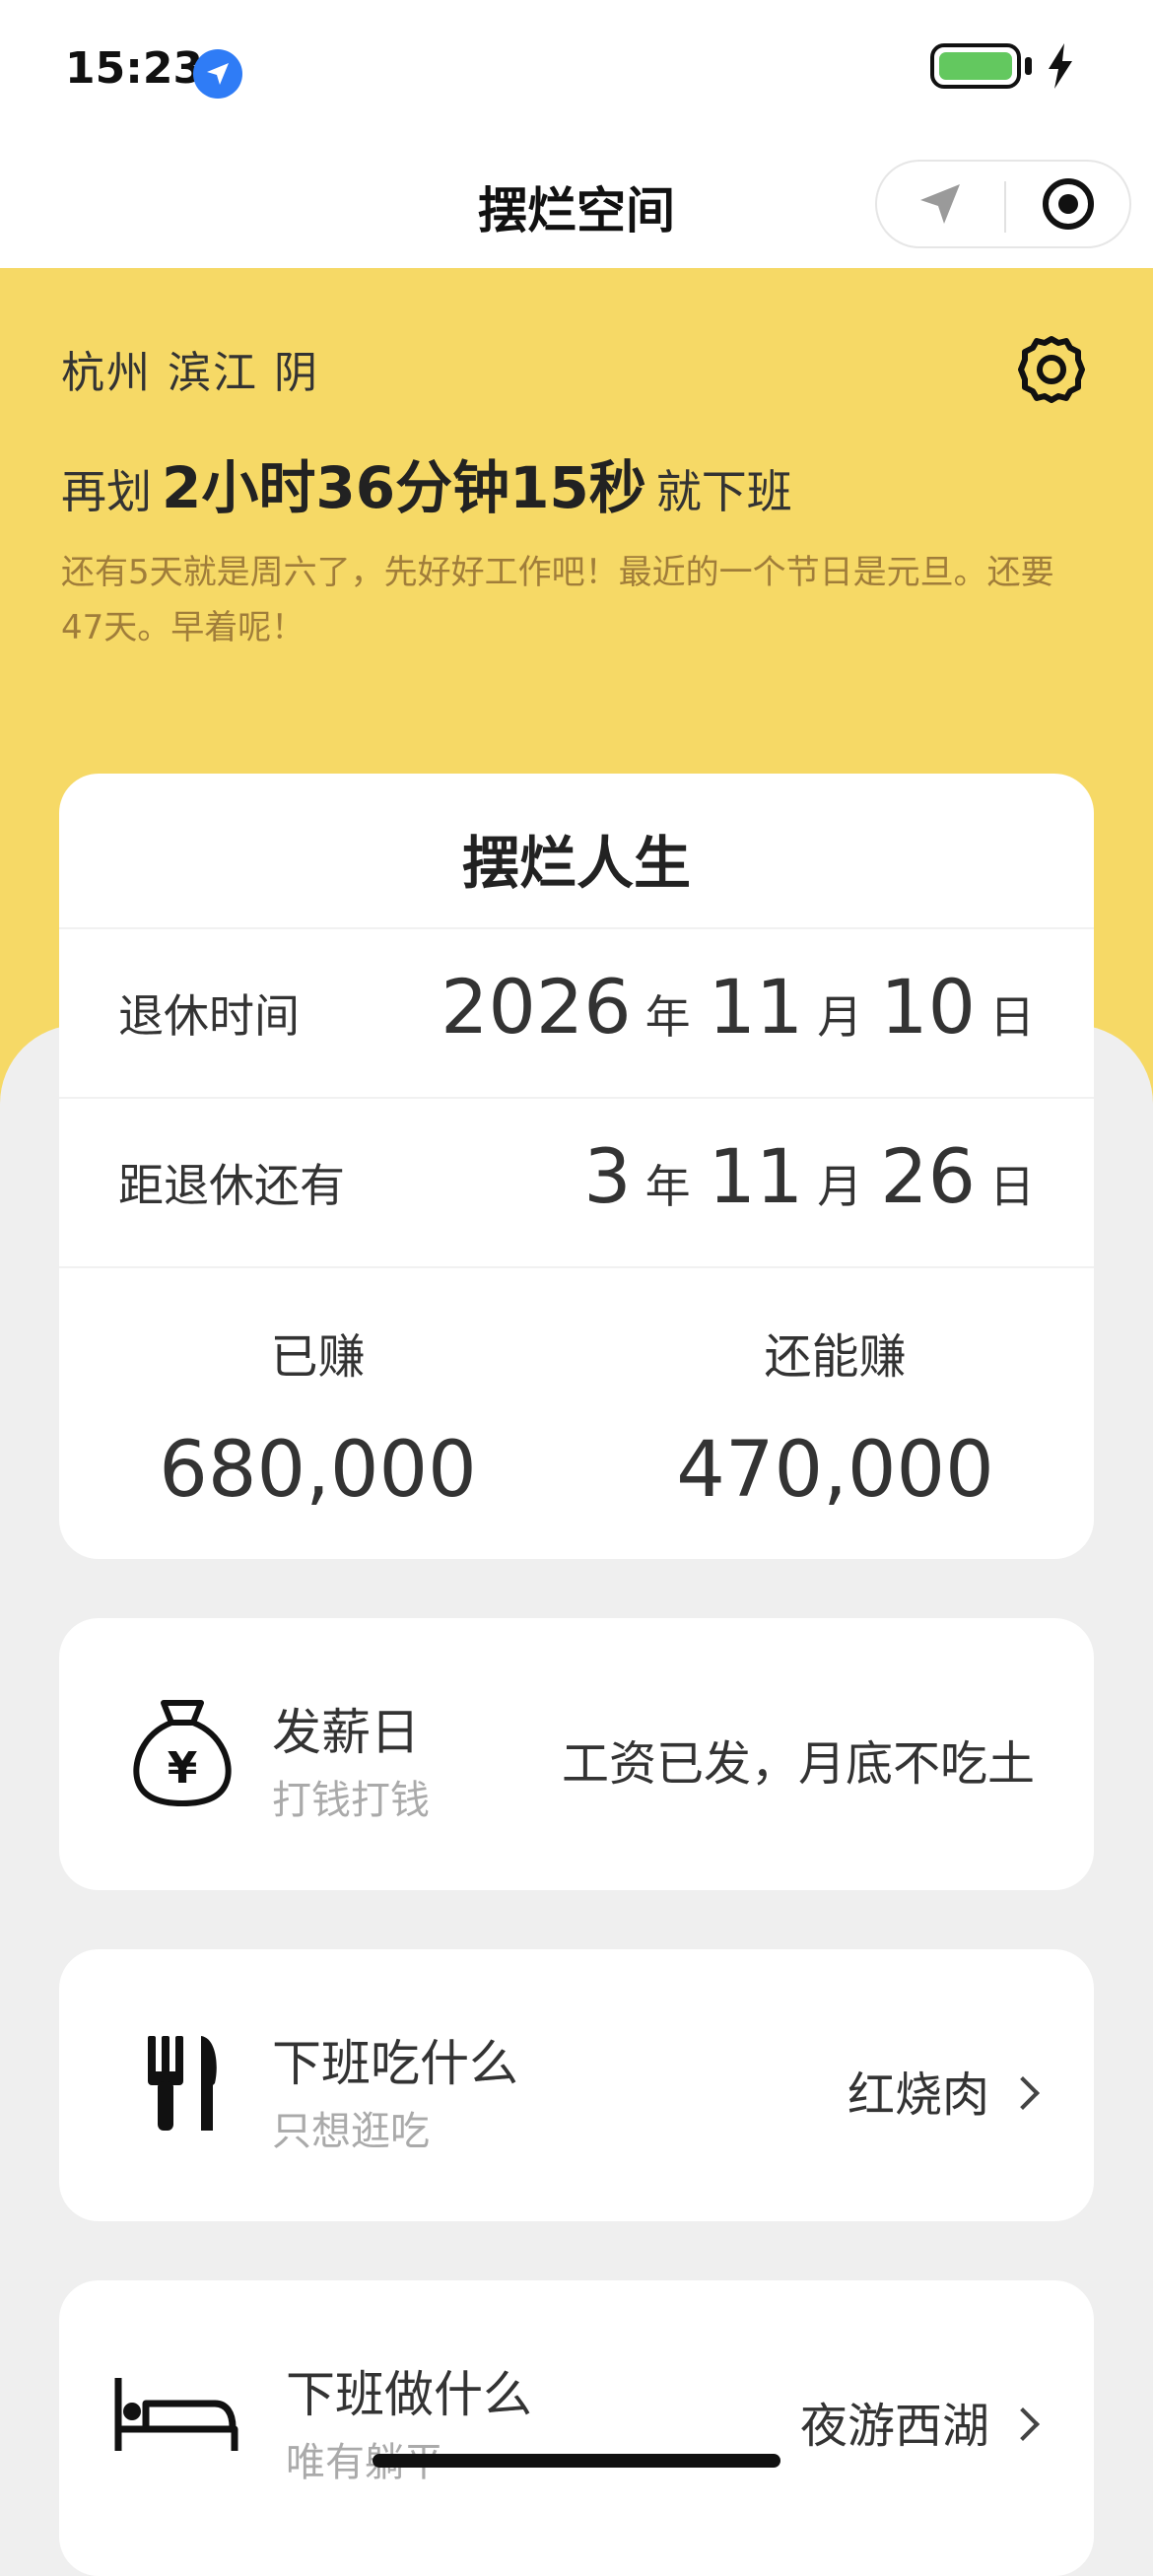 This screenshot has height=2576, width=1153. What do you see at coordinates (840, 1017) in the screenshot?
I see `month-unit: 月` at bounding box center [840, 1017].